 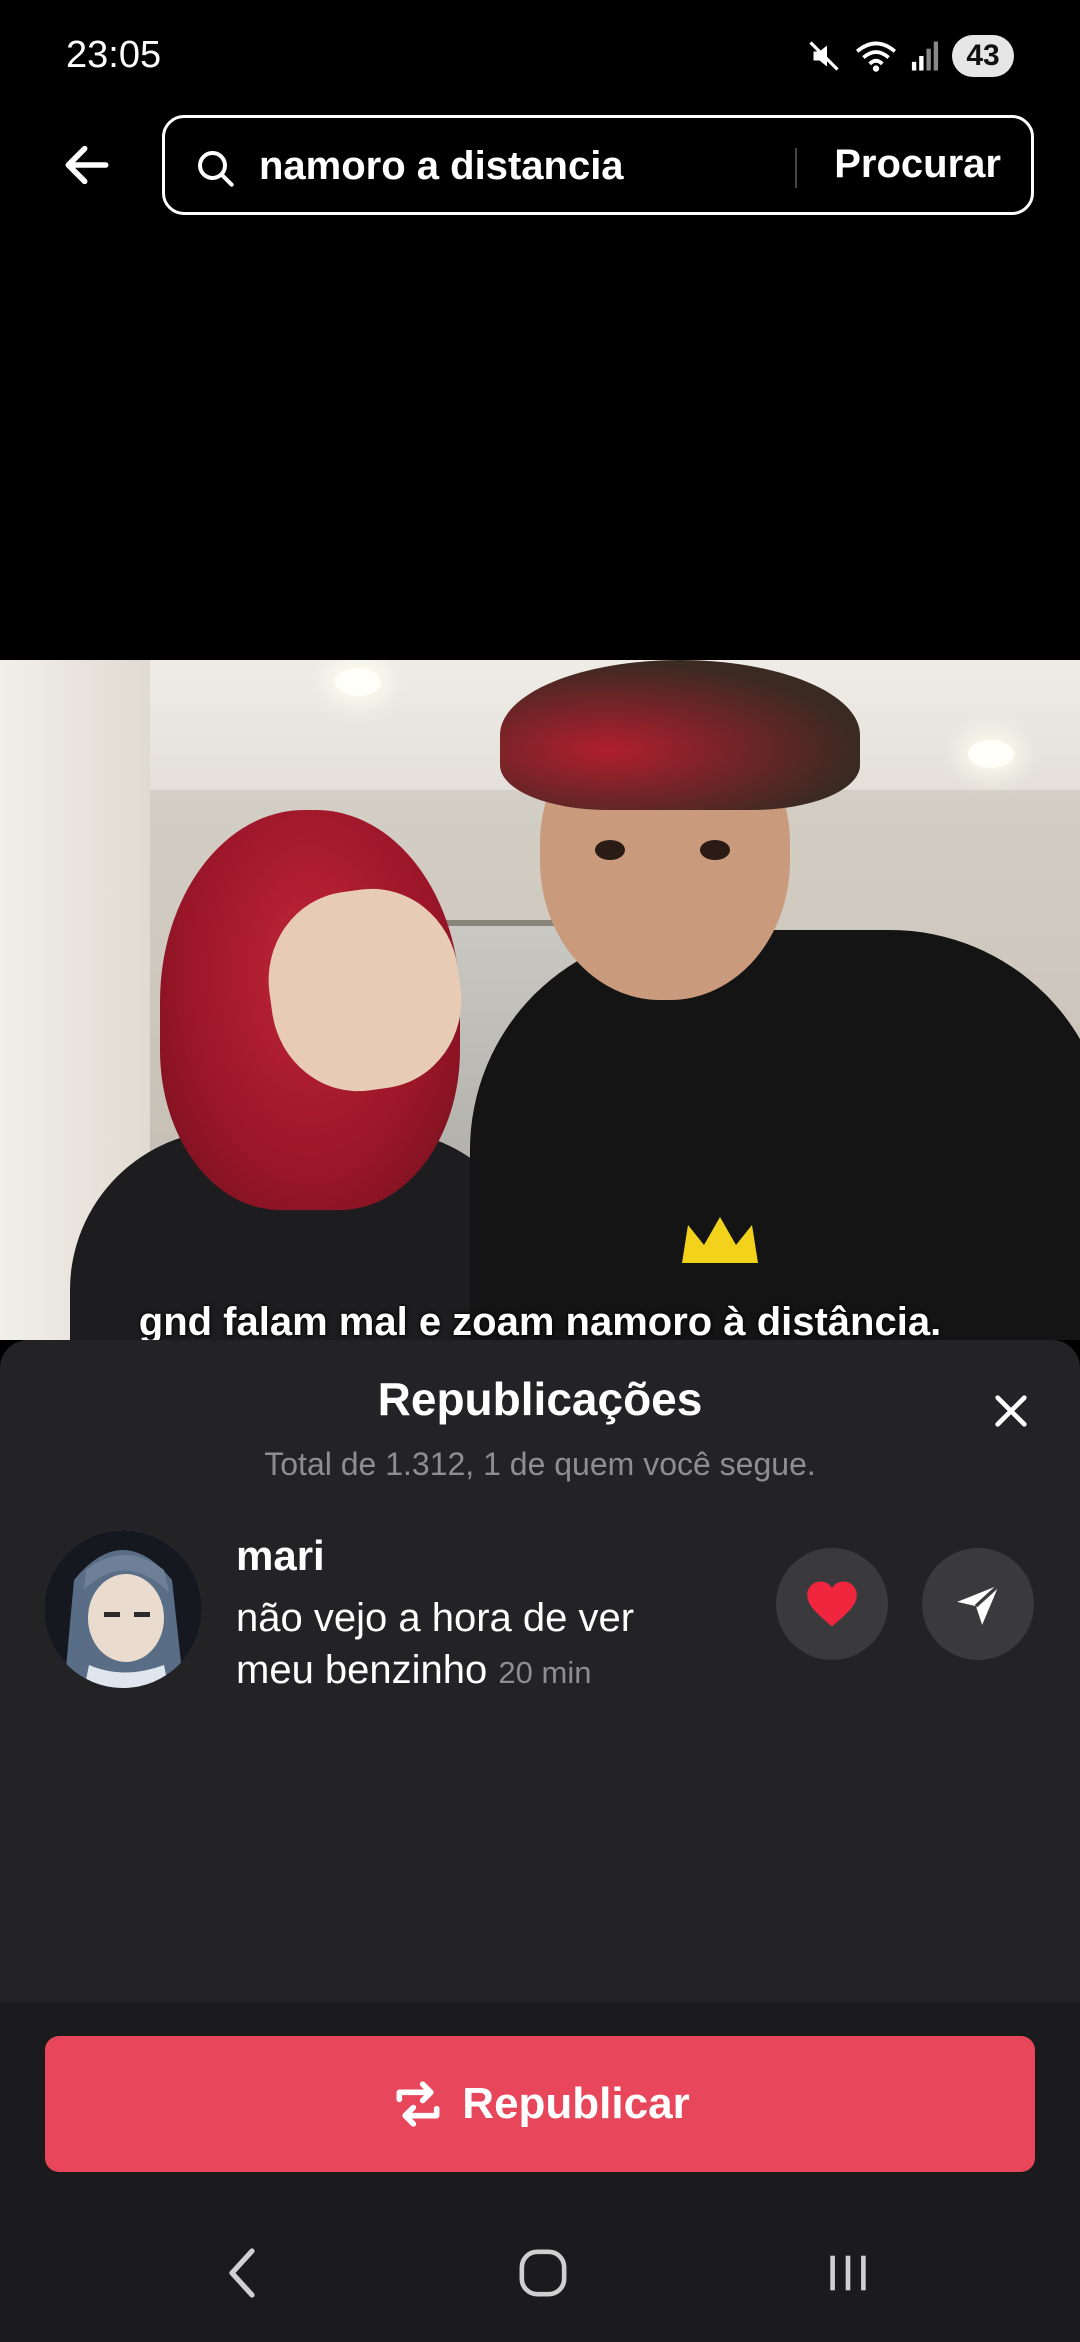 I want to click on search-header: Procurar, so click(x=540, y=165).